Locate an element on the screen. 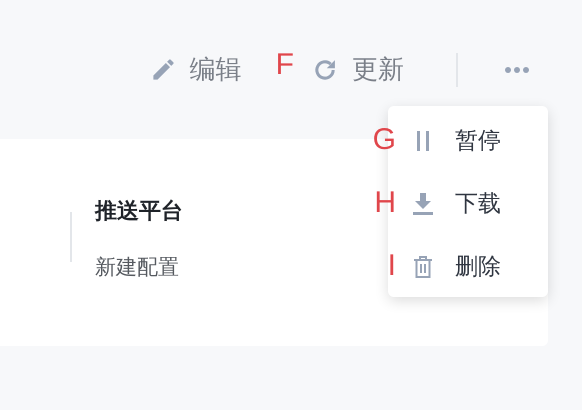 Image resolution: width=582 pixels, height=410 pixels. menu-item: 暂停 is located at coordinates (472, 140).